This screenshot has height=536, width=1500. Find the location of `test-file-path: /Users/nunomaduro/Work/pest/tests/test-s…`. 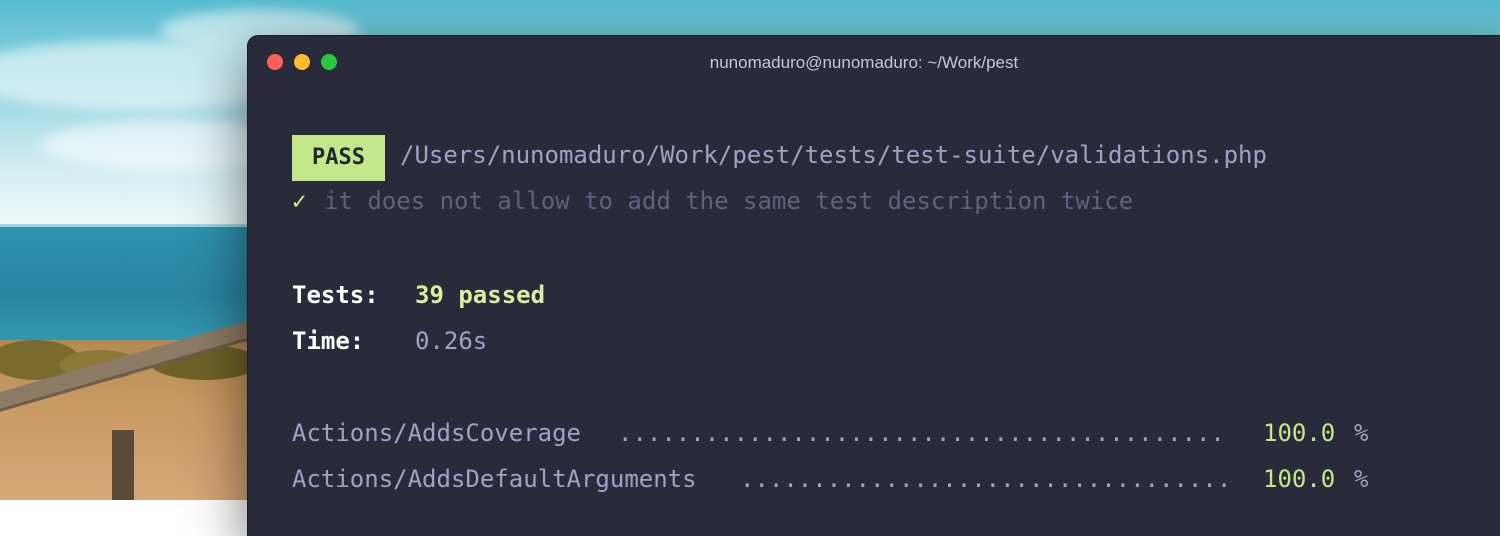

test-file-path: /Users/nunomaduro/Work/pest/tests/test-s… is located at coordinates (833, 155).